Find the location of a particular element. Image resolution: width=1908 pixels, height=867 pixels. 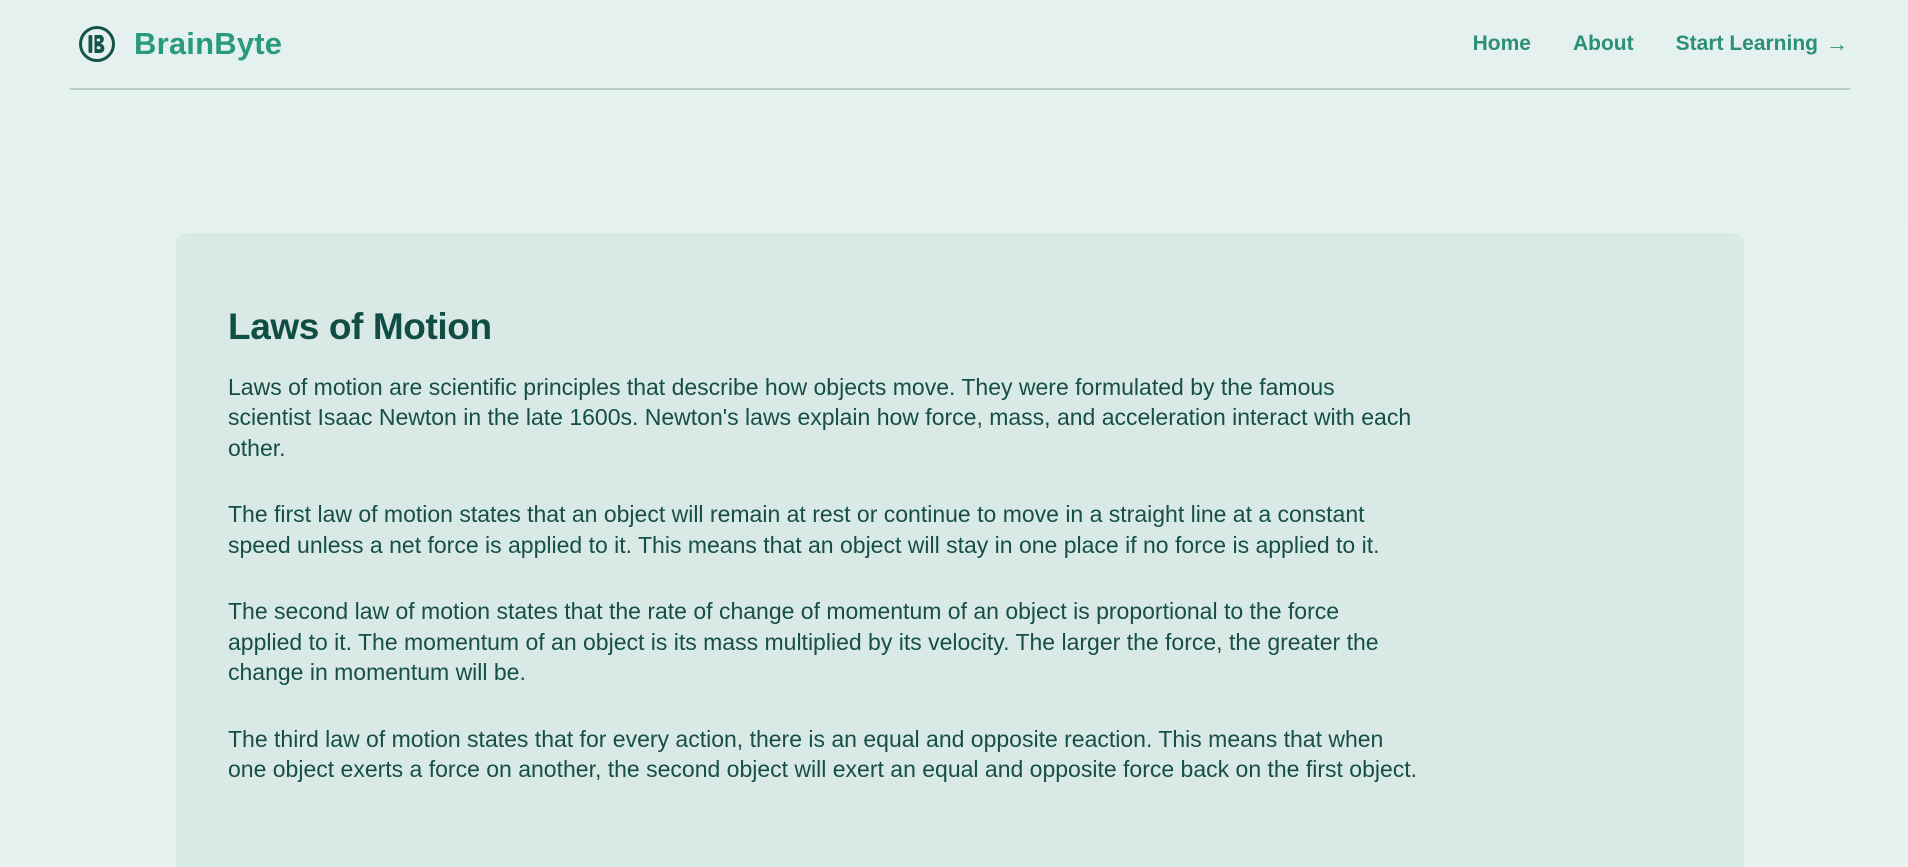

nav-home-link: Home is located at coordinates (1502, 44).